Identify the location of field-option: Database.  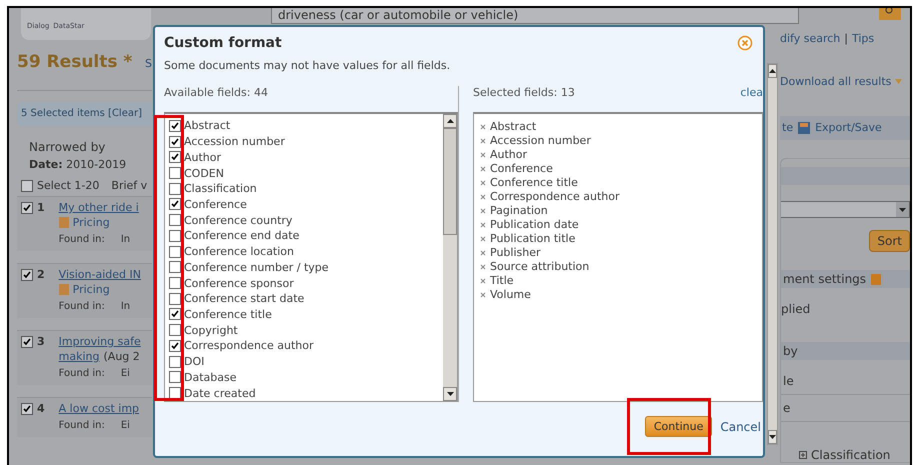
(306, 378).